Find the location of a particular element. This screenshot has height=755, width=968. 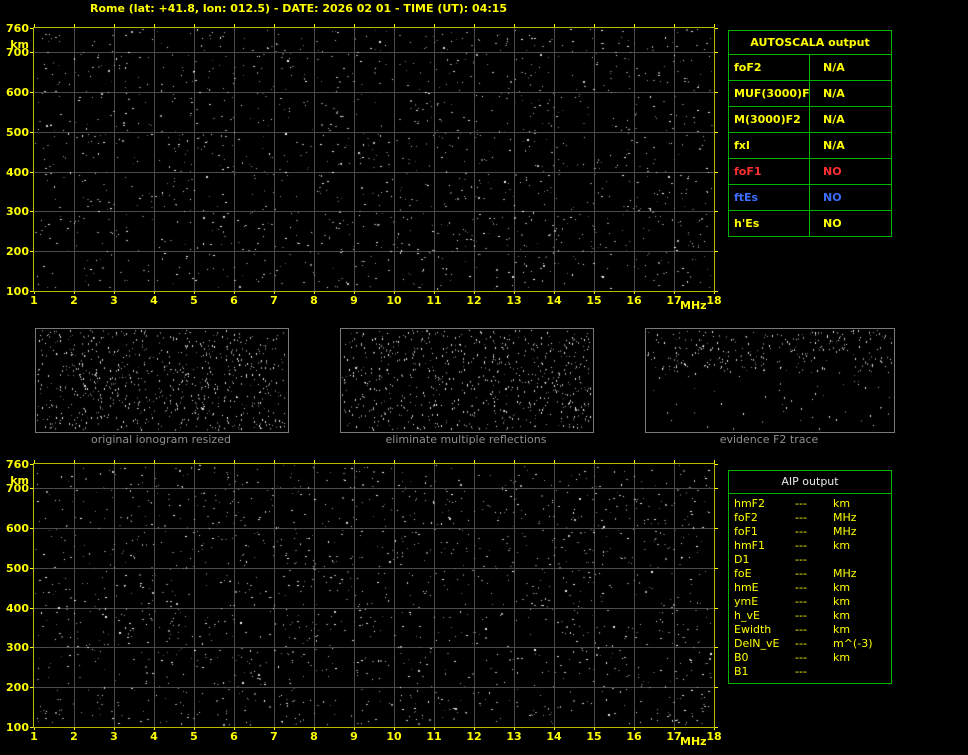

autoscala-row: h'Es NO is located at coordinates (810, 223).